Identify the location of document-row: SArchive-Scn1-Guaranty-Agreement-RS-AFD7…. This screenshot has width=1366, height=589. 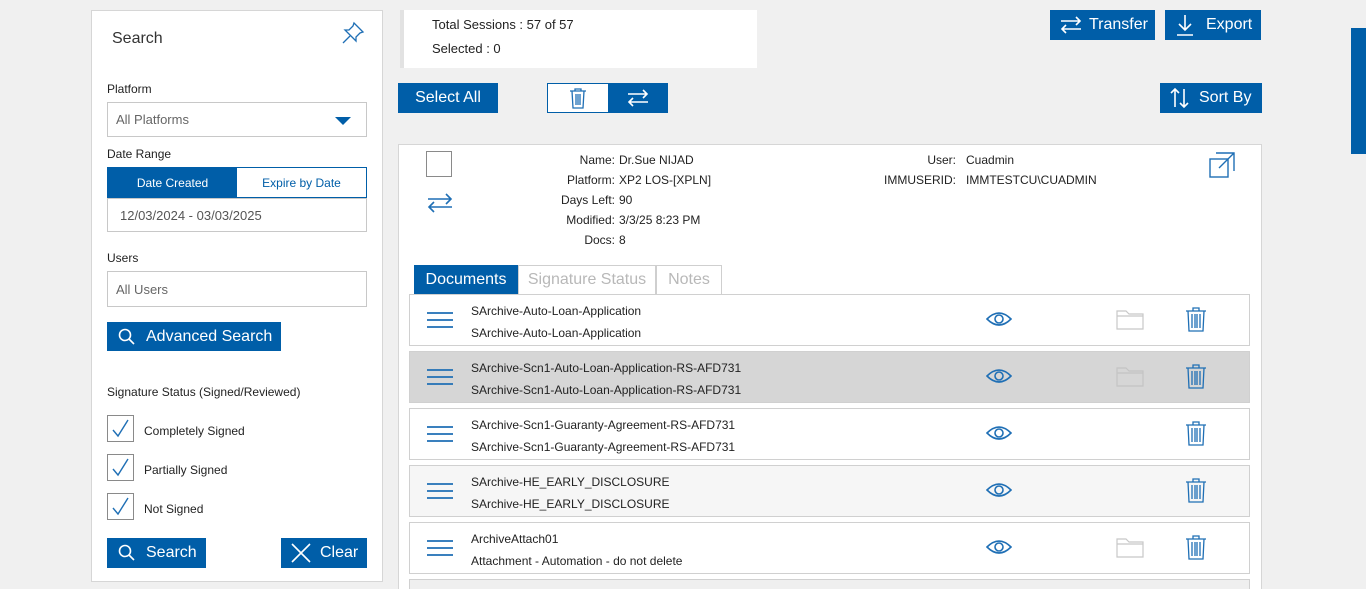
(829, 434).